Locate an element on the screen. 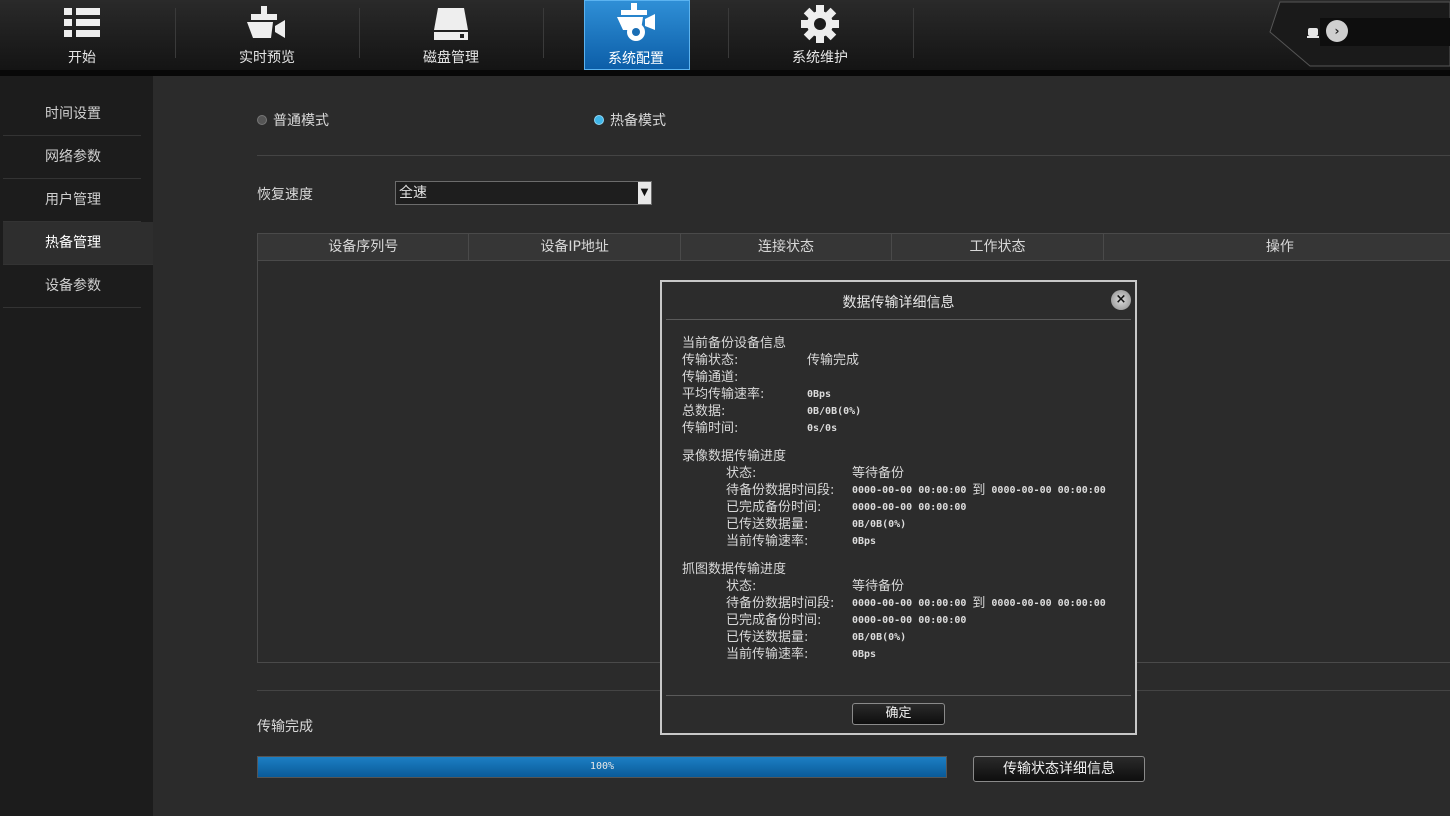  nav-start: 开始 is located at coordinates (87, 35).